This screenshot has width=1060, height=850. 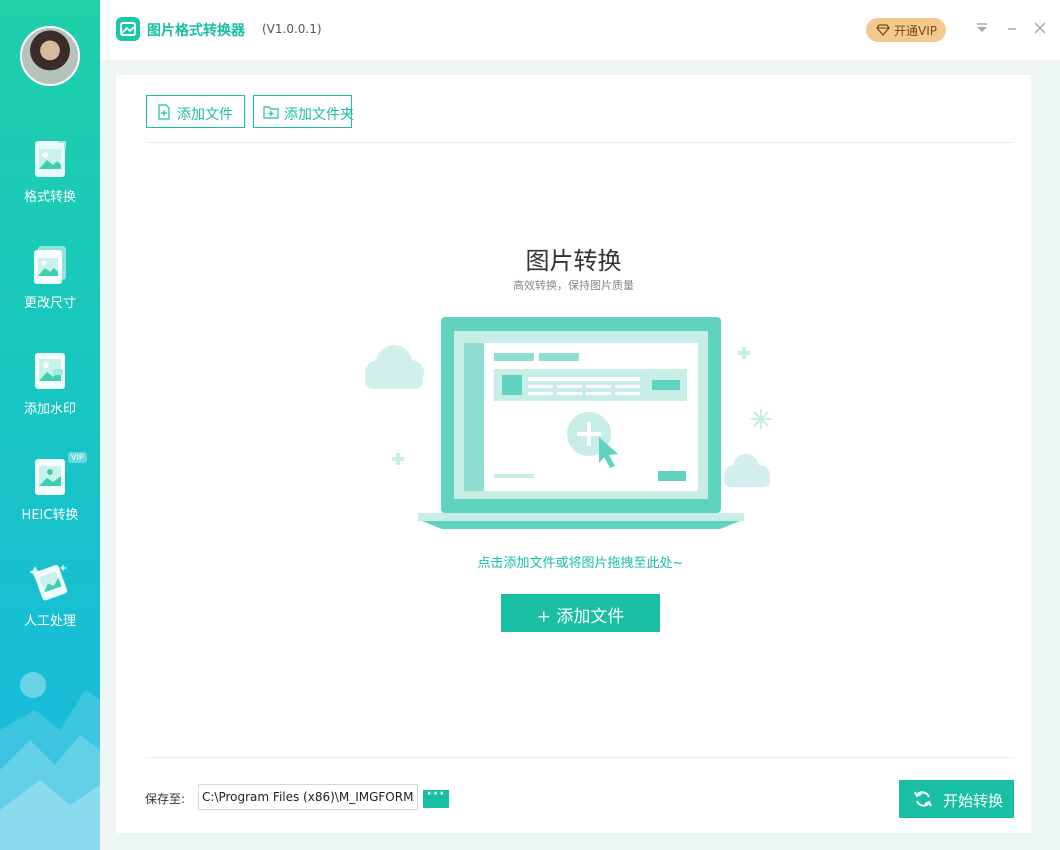 I want to click on sidebar-item-manual: 人工处理, so click(x=50, y=614).